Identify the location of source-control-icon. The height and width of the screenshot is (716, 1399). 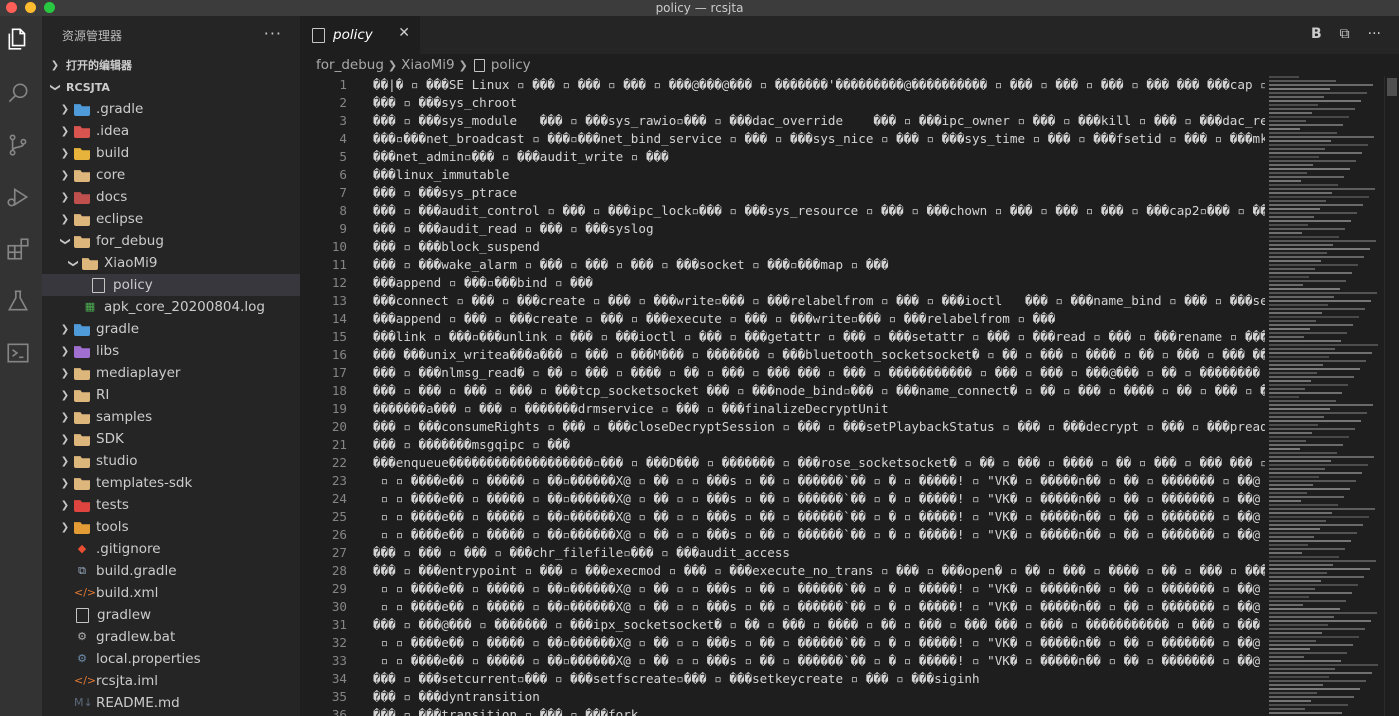
(18, 145).